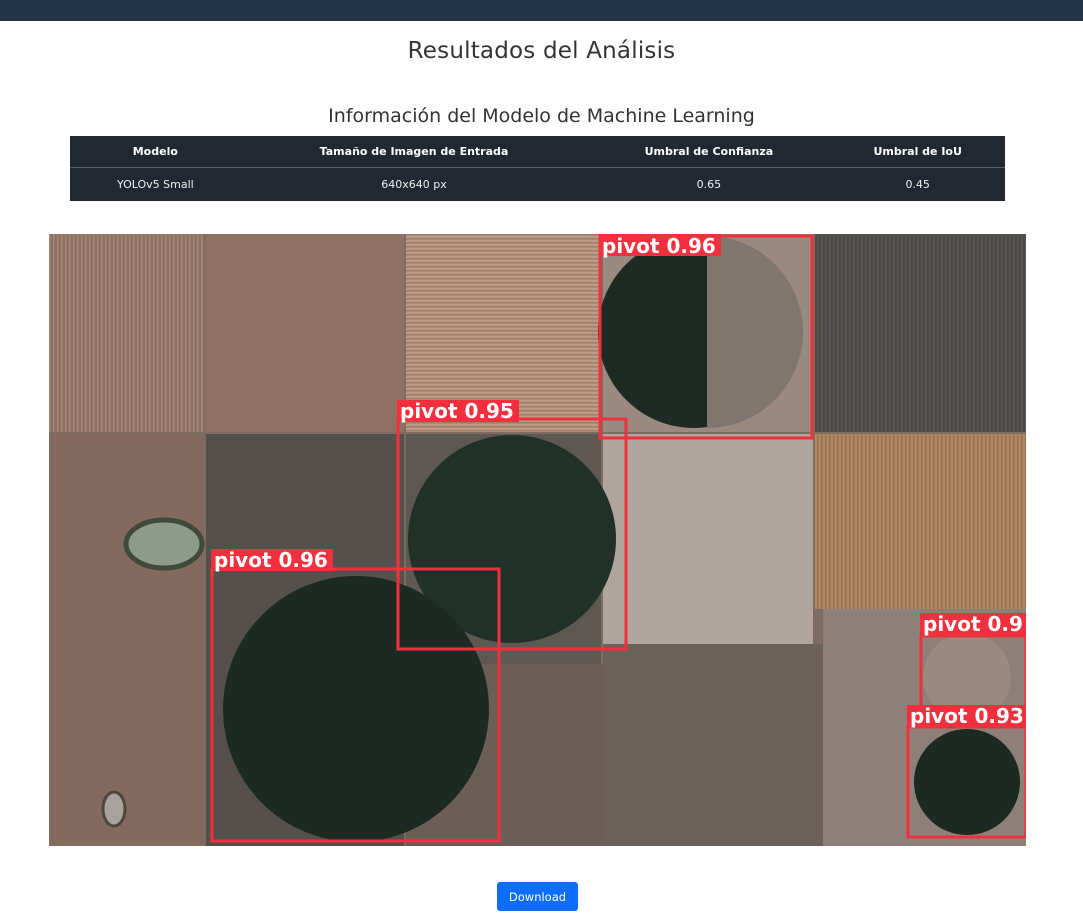 The height and width of the screenshot is (919, 1083). I want to click on cell-confidence: 0.65, so click(709, 184).